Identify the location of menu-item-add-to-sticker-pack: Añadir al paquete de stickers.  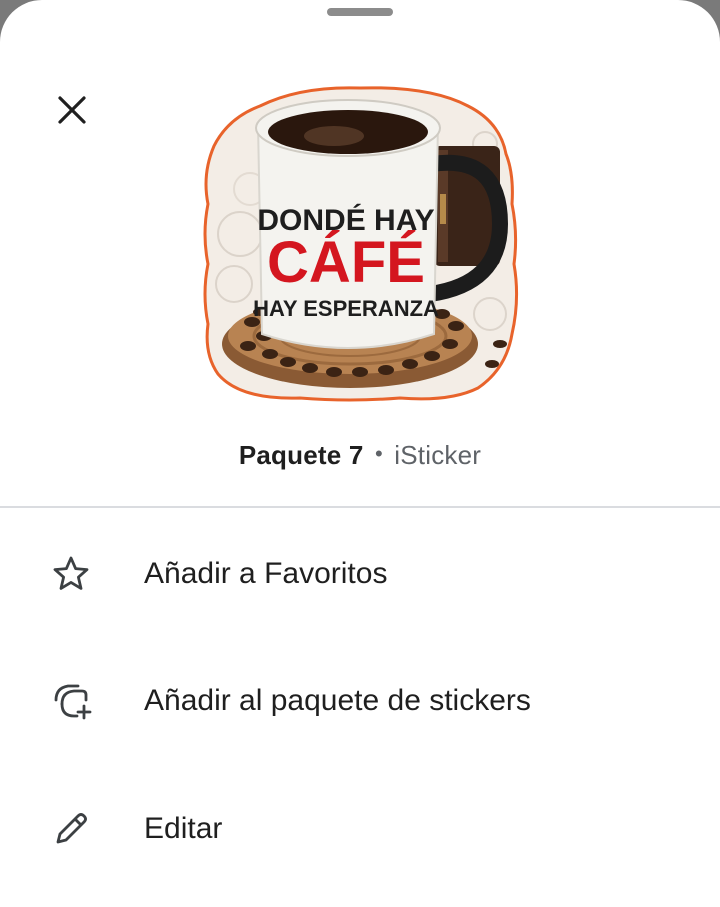
(360, 701).